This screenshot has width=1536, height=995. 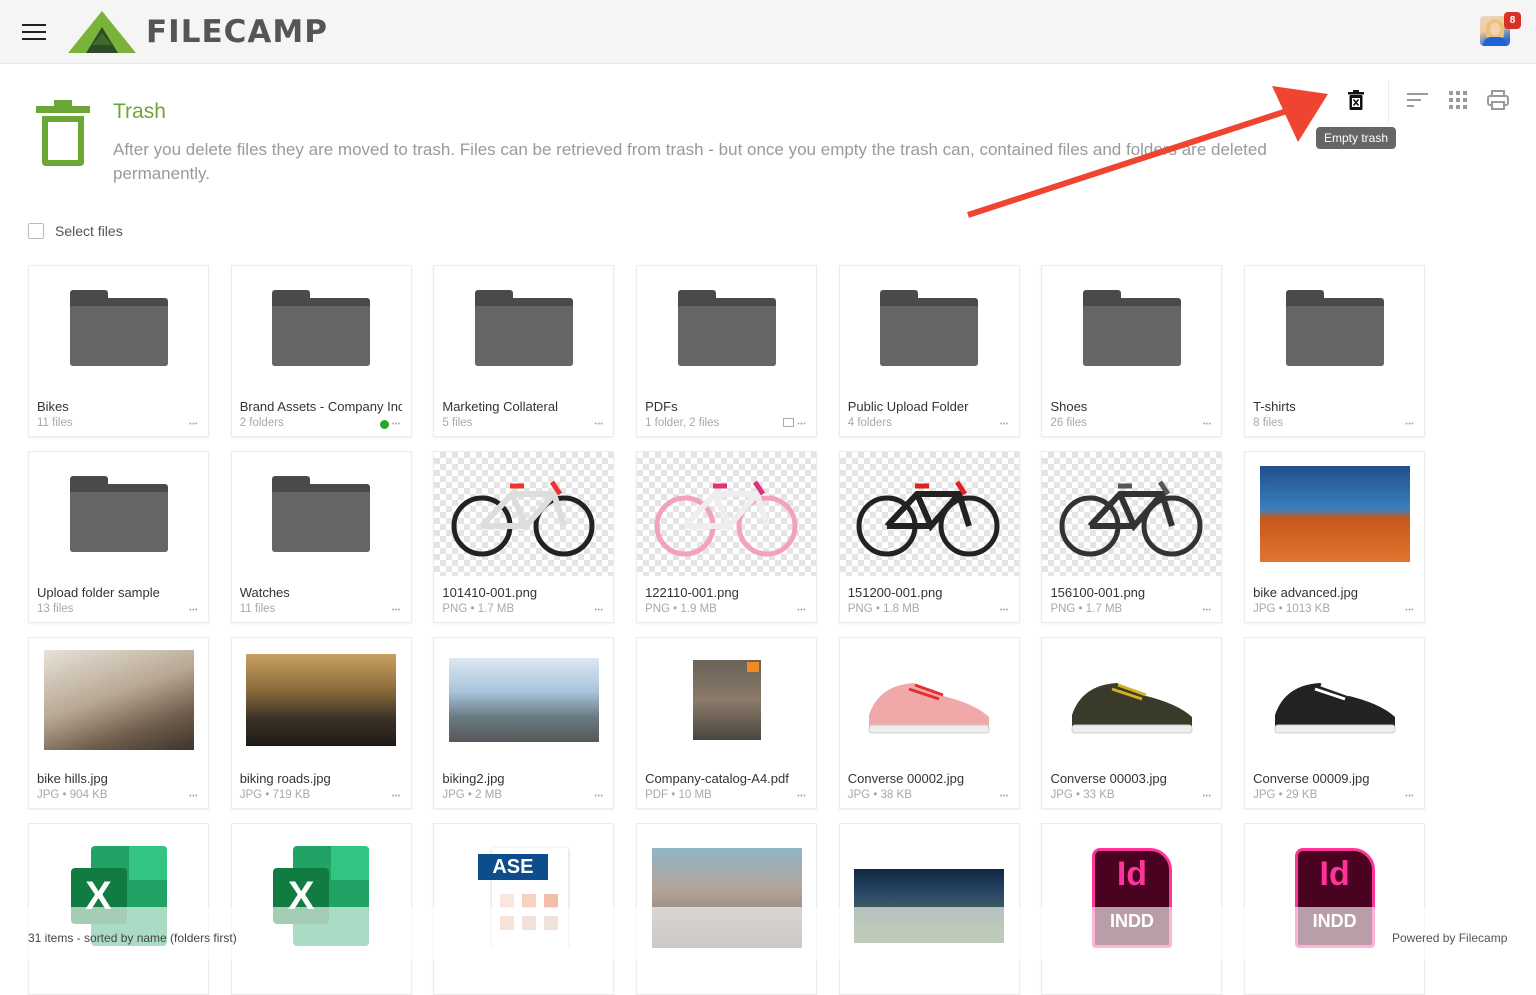 I want to click on item-name: Company-catalog-A4.pdf, so click(x=717, y=778).